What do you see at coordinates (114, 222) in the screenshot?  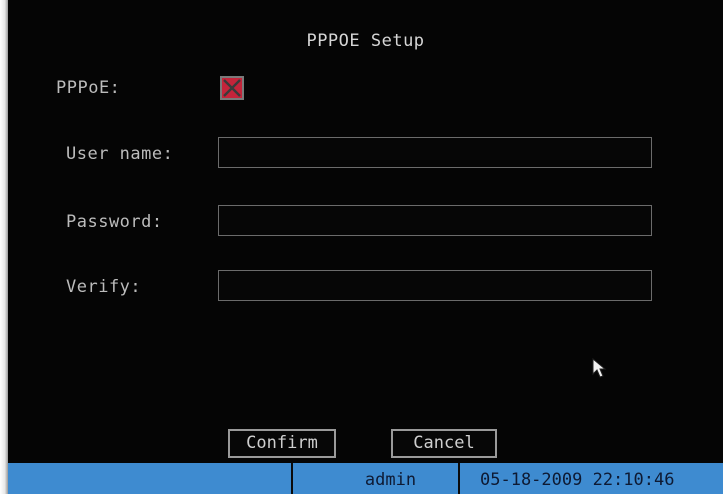 I see `password-label: Password:` at bounding box center [114, 222].